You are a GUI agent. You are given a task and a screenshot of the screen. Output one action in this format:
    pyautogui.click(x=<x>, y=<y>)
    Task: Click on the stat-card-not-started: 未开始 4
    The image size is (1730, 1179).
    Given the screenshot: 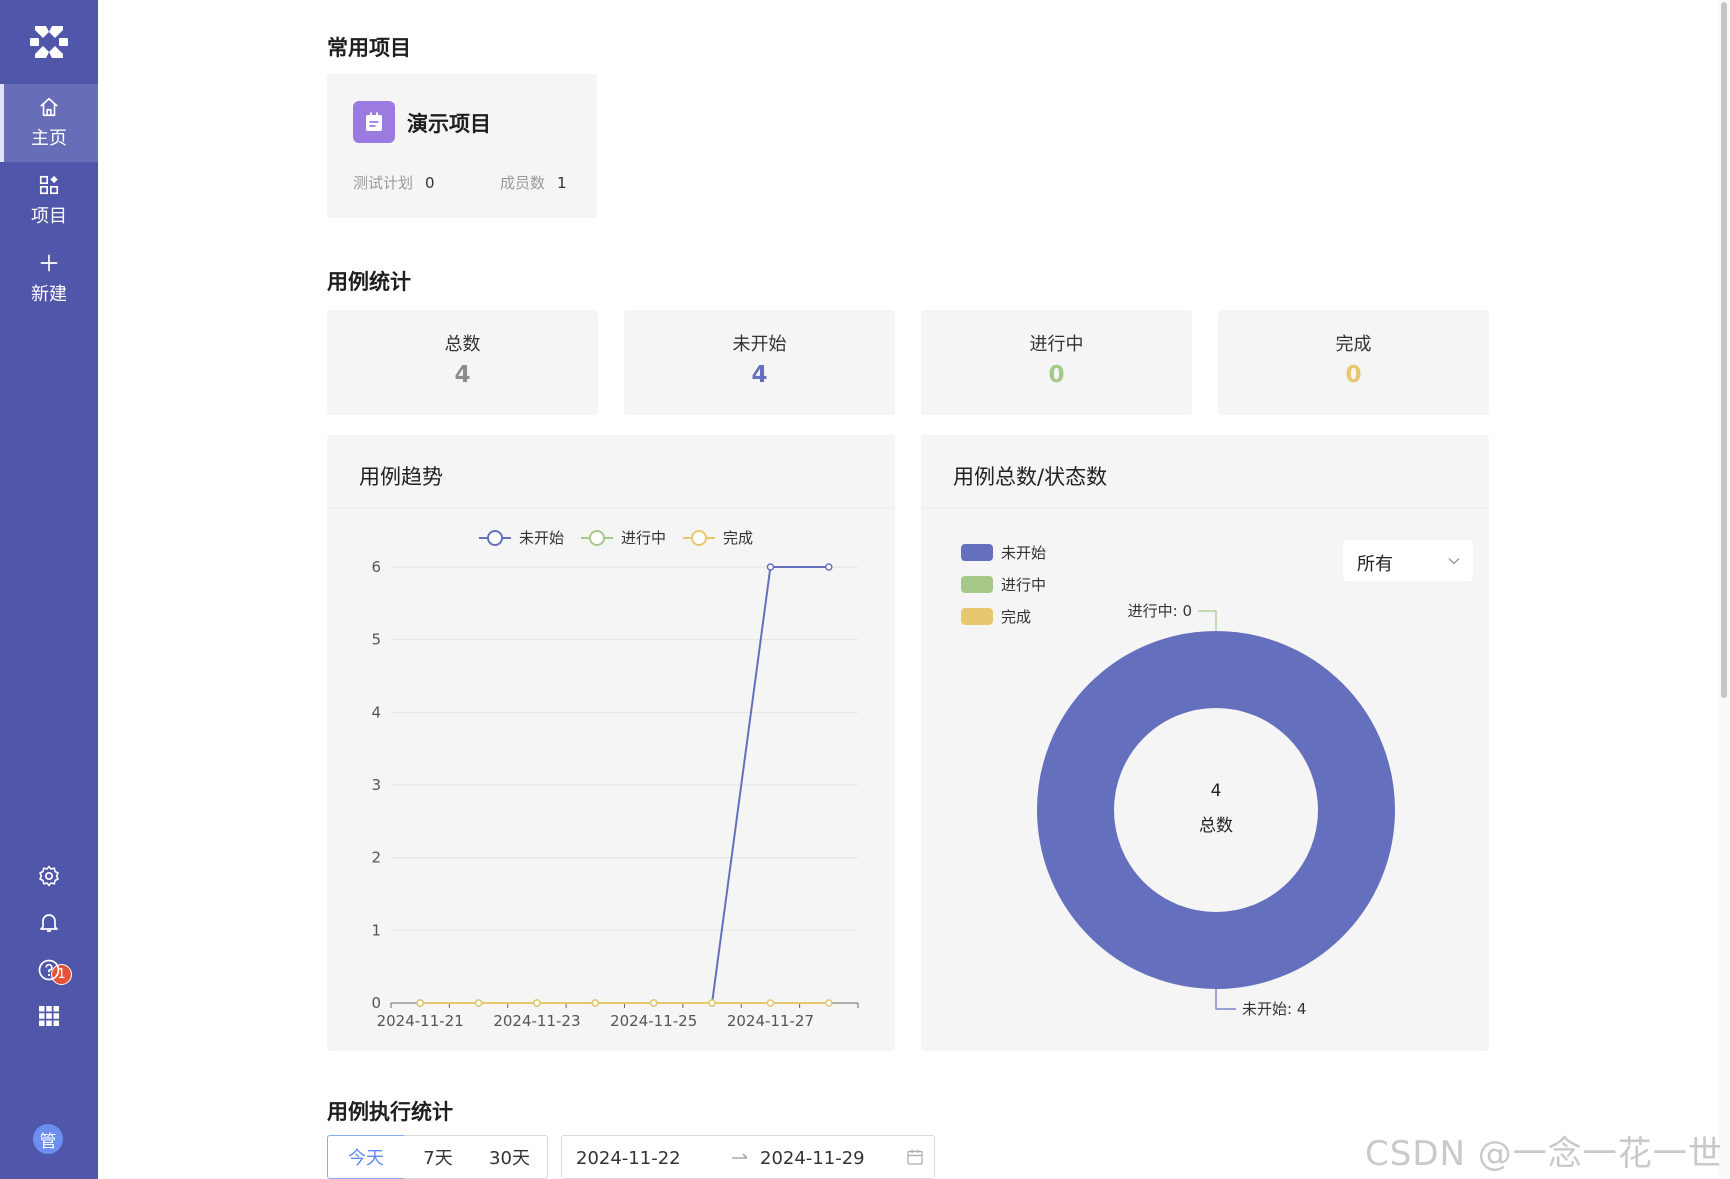 What is the action you would take?
    pyautogui.click(x=759, y=362)
    